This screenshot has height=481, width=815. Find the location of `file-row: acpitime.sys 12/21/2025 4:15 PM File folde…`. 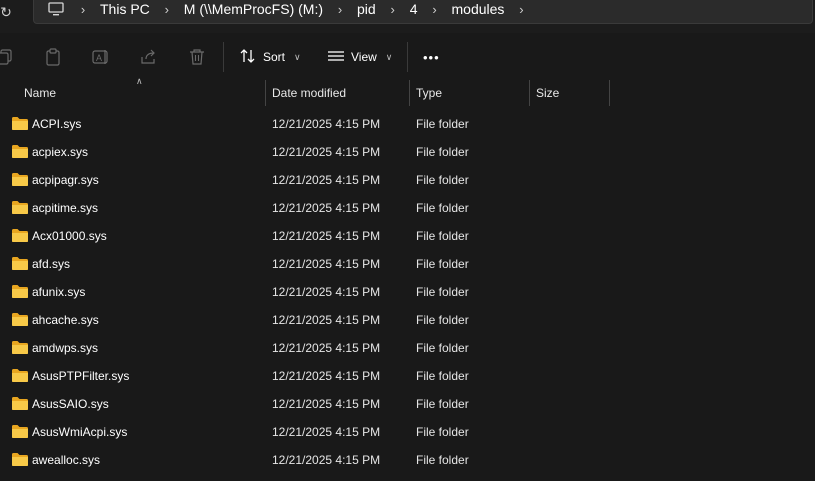

file-row: acpitime.sys 12/21/2025 4:15 PM File folde… is located at coordinates (407, 208).